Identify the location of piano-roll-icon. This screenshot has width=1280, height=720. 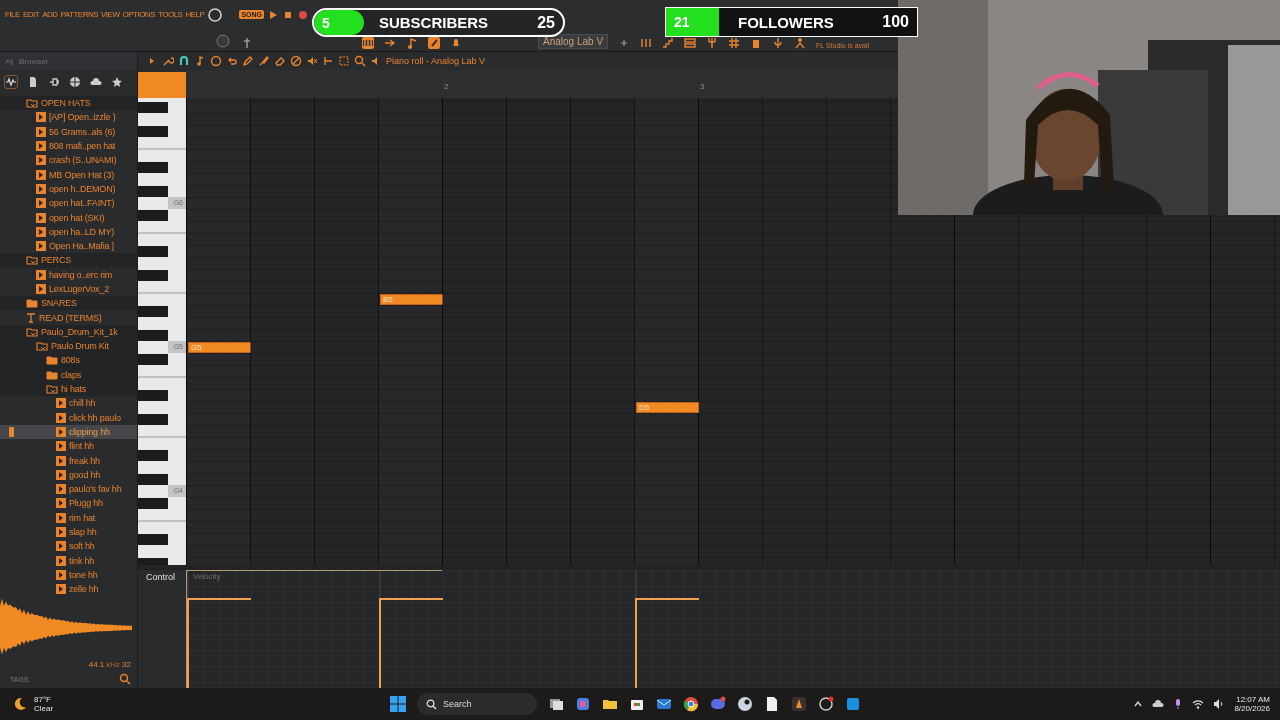
(368, 43).